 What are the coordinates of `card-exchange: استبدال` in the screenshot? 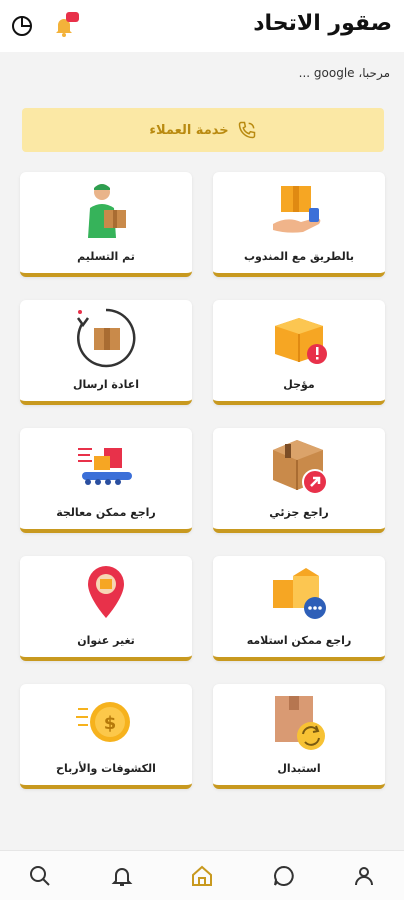 It's located at (299, 736).